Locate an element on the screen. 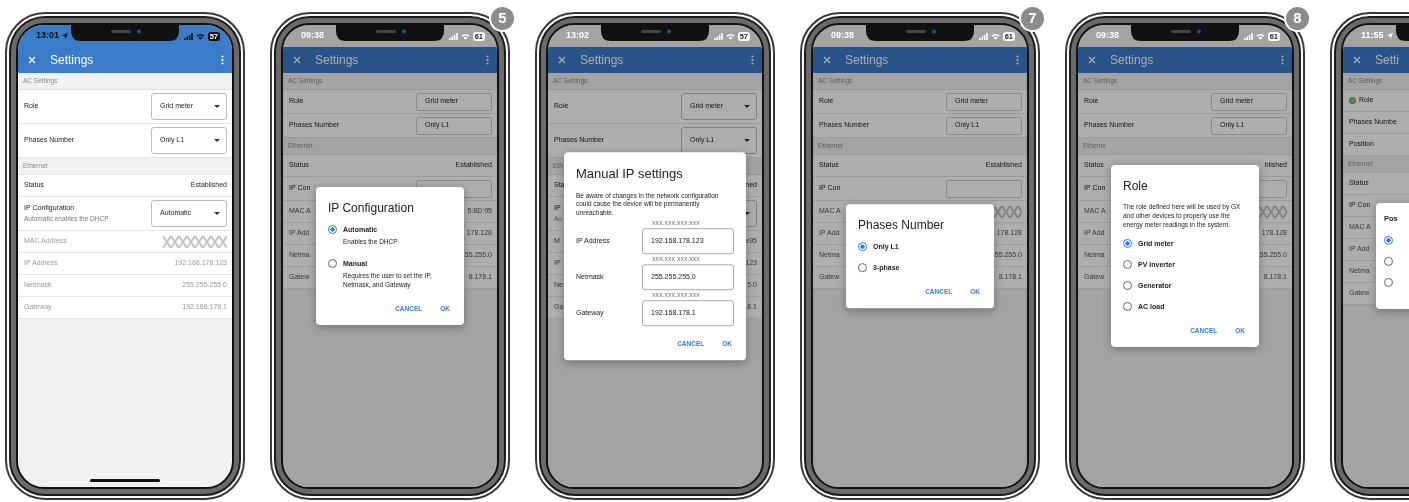 The image size is (1409, 502). dialog-title: Phases Number is located at coordinates (902, 226).